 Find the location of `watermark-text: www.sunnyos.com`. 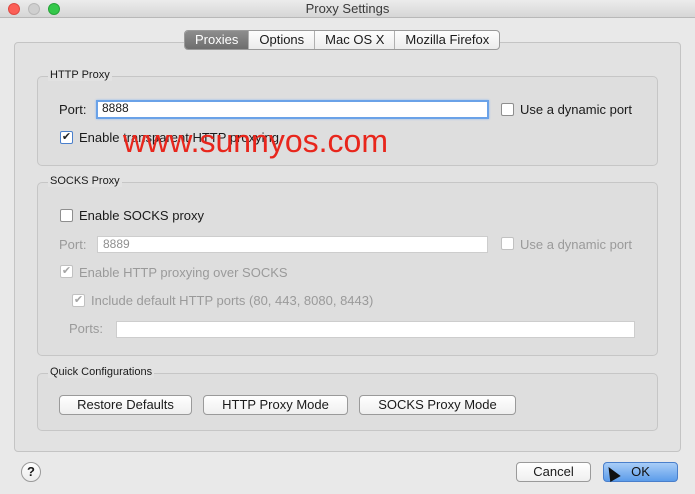

watermark-text: www.sunnyos.com is located at coordinates (255, 141).